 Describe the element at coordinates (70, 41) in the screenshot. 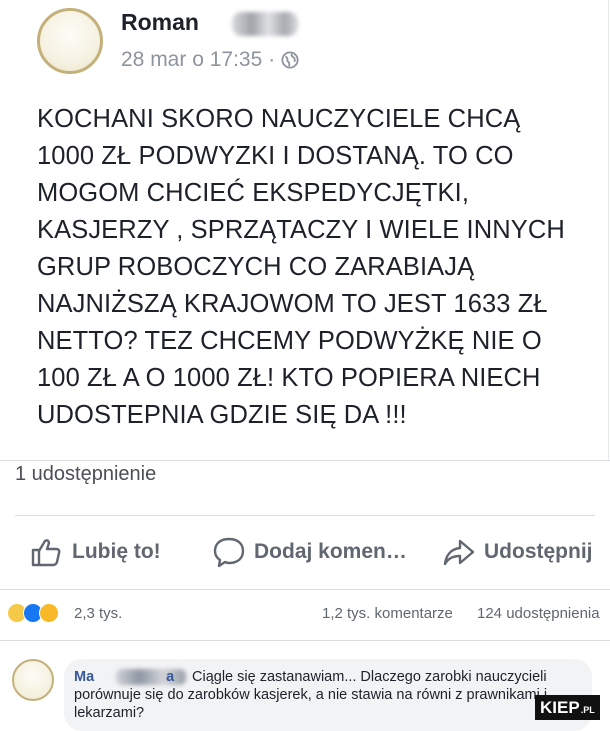

I see `author-avatar` at that location.